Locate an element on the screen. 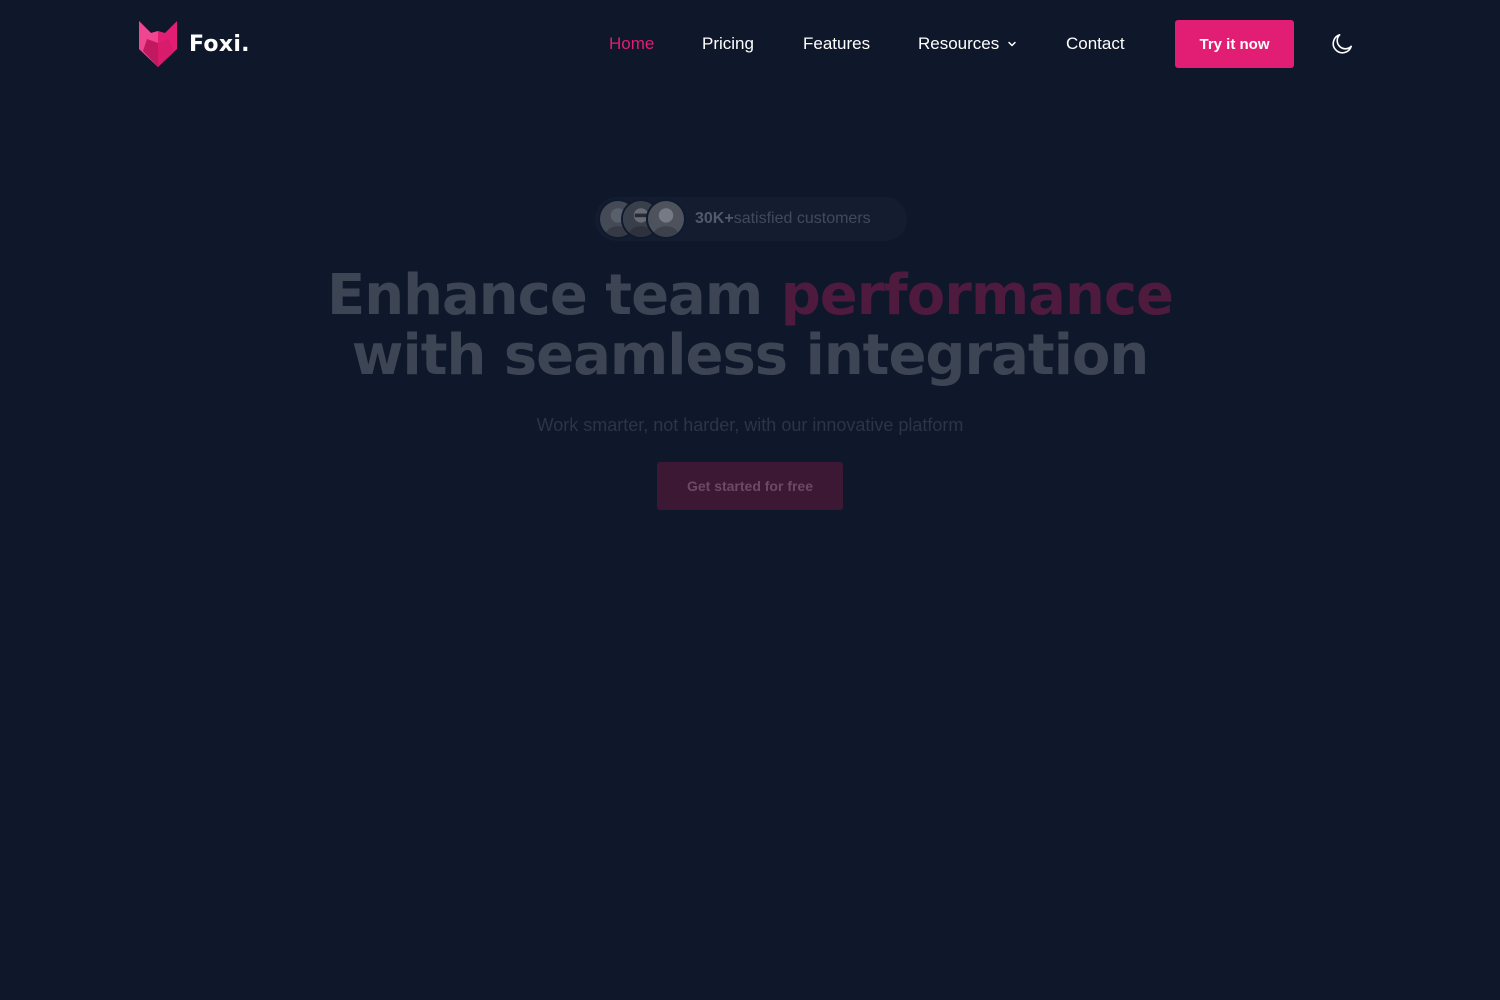 Image resolution: width=1500 pixels, height=1000 pixels. social-proof-text: 30K+satisfied customers is located at coordinates (783, 219).